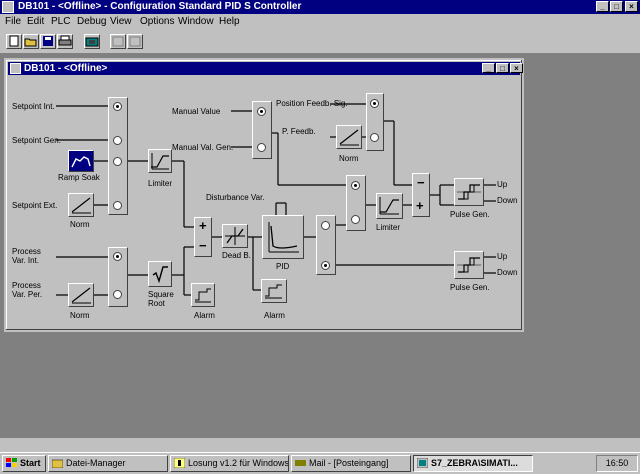 The height and width of the screenshot is (474, 640). What do you see at coordinates (117, 256) in the screenshot?
I see `process-var-int-radio` at bounding box center [117, 256].